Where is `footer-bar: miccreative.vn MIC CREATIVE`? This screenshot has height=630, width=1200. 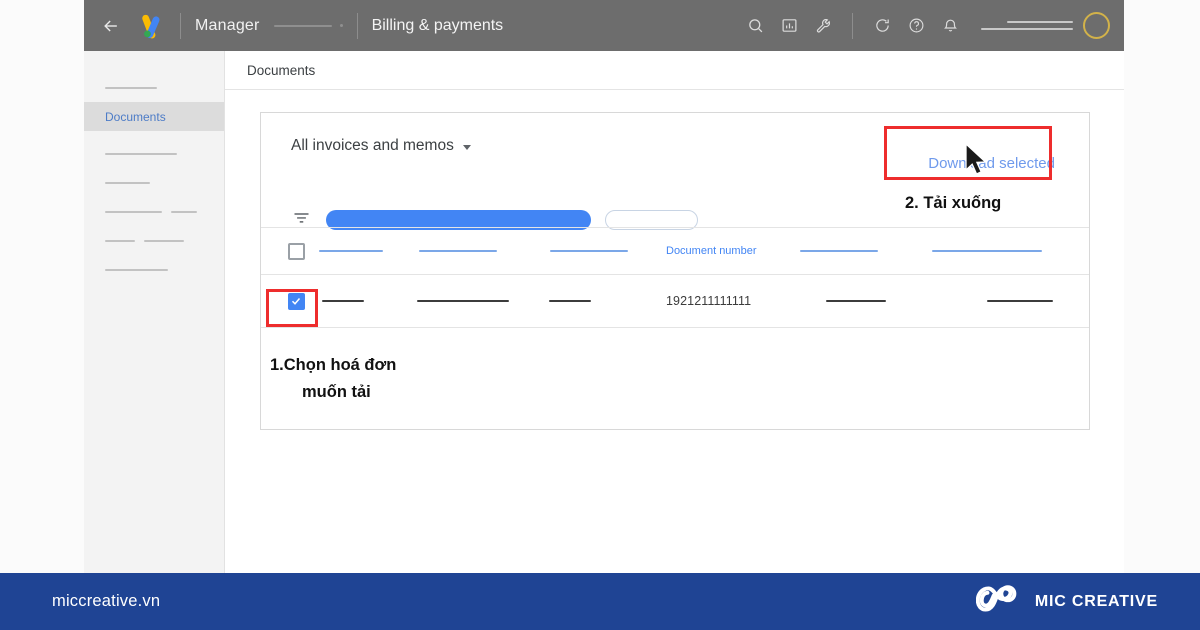 footer-bar: miccreative.vn MIC CREATIVE is located at coordinates (600, 601).